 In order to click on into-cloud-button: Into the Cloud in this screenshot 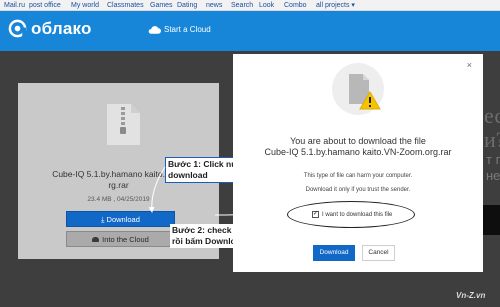, I will do `click(120, 239)`.